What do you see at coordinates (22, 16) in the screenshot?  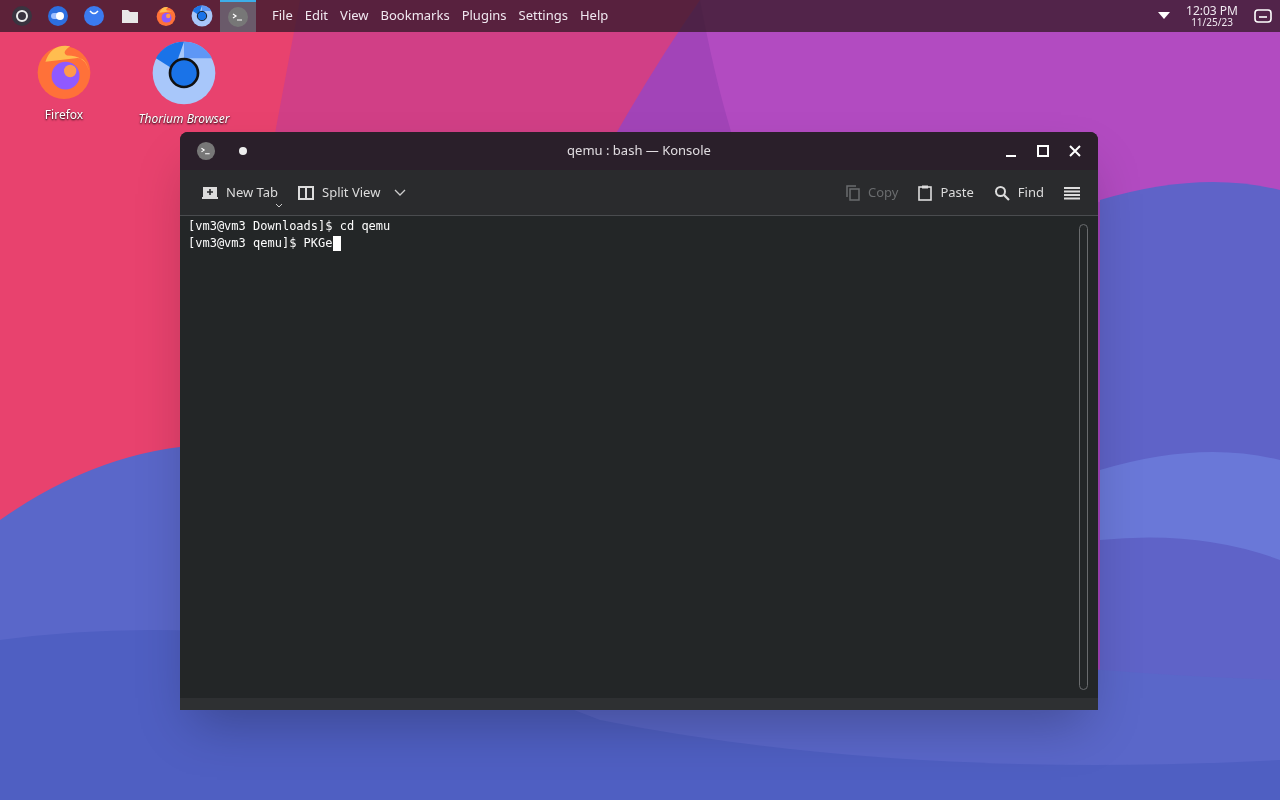 I see `launcher-icon` at bounding box center [22, 16].